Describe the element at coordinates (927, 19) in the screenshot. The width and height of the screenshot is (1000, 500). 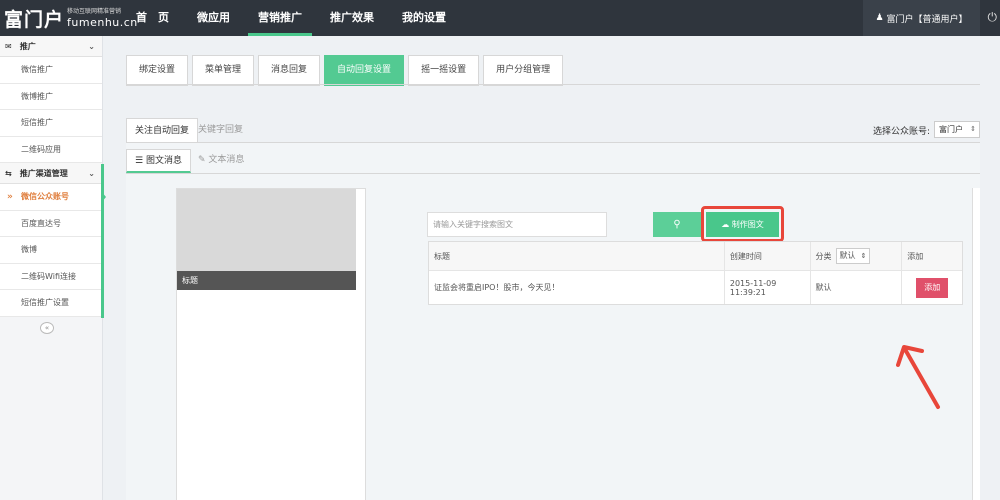
I see `user-label: 富门户【普通用户】` at that location.